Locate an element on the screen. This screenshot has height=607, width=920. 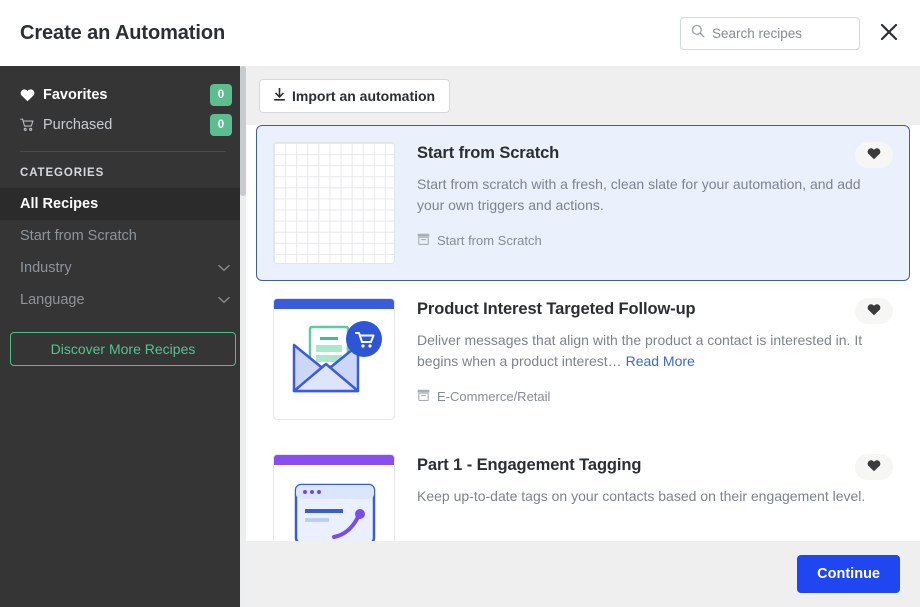
continue-button: Continue is located at coordinates (848, 574).